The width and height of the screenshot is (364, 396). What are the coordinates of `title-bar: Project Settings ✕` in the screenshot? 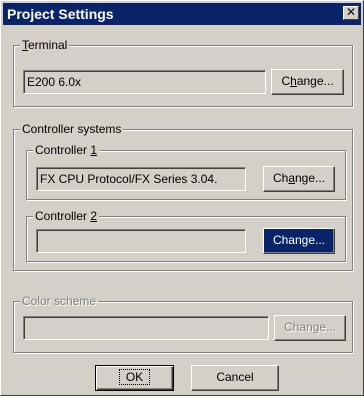 It's located at (182, 14).